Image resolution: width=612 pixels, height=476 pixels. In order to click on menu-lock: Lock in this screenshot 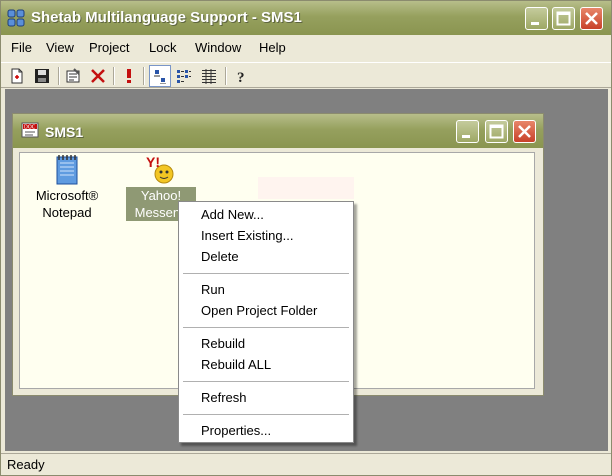, I will do `click(162, 47)`.